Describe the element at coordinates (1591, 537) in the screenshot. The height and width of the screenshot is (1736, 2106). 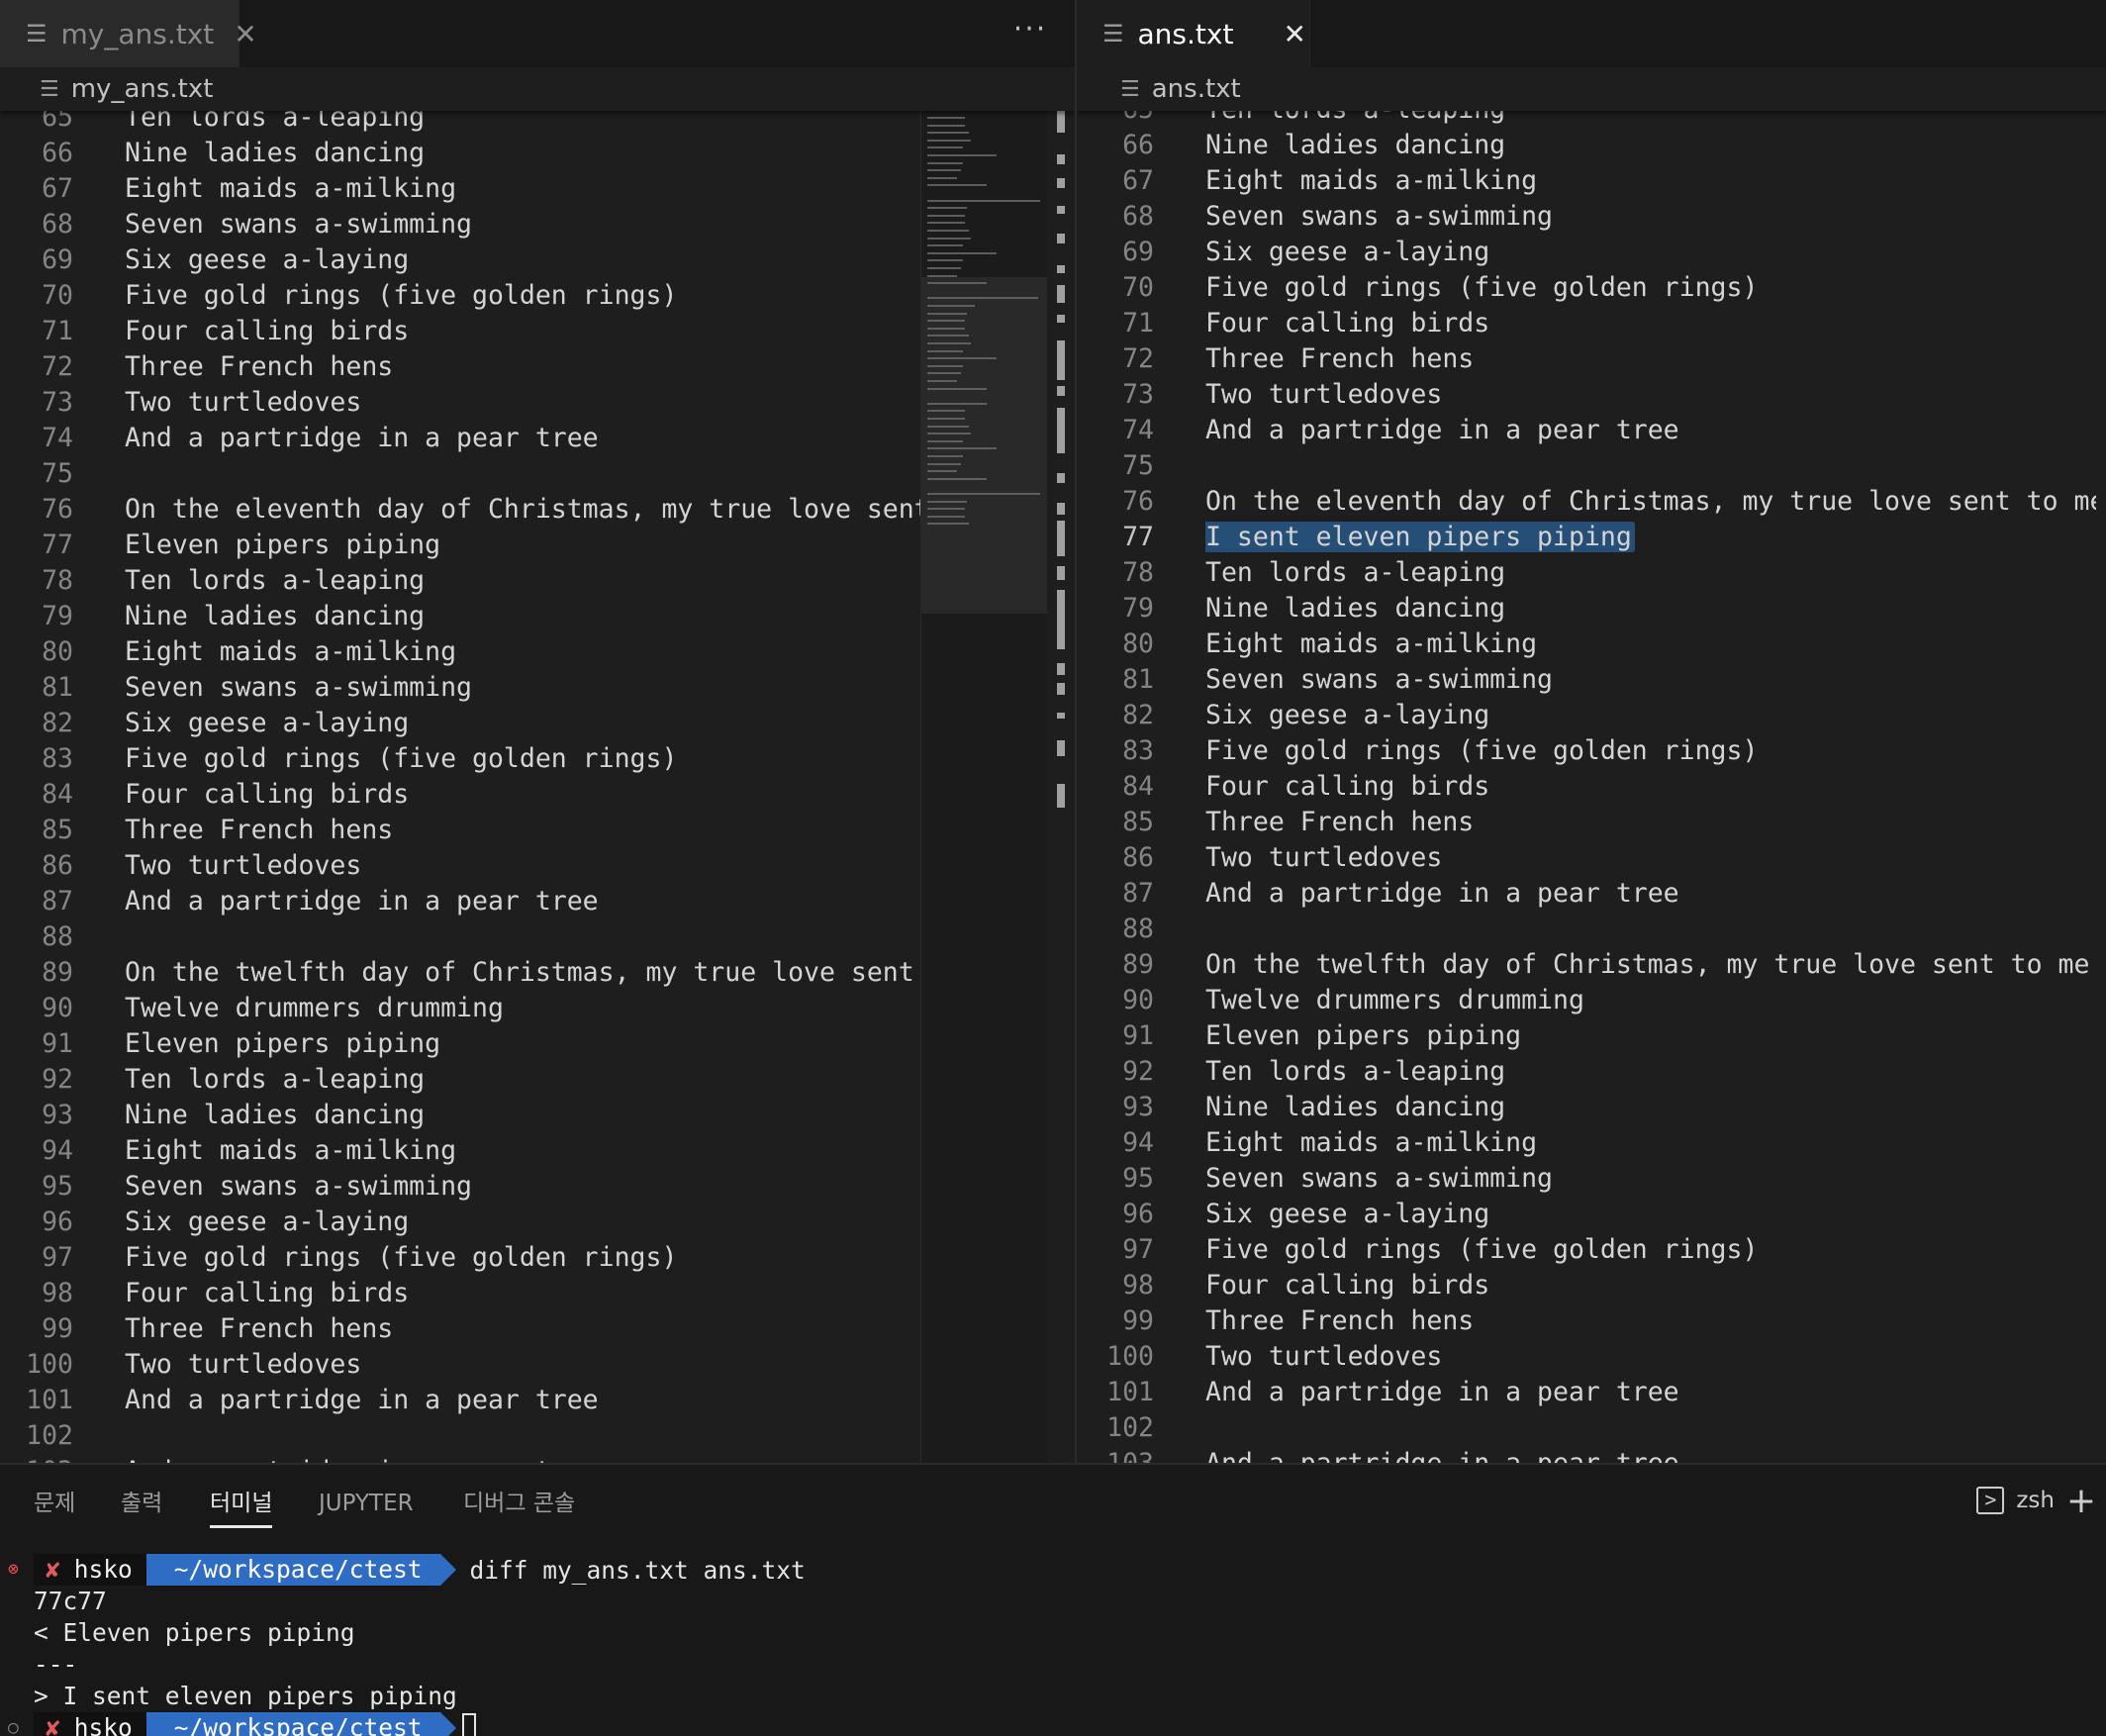
I see `code-line: 77 I sent eleven pipers piping` at that location.